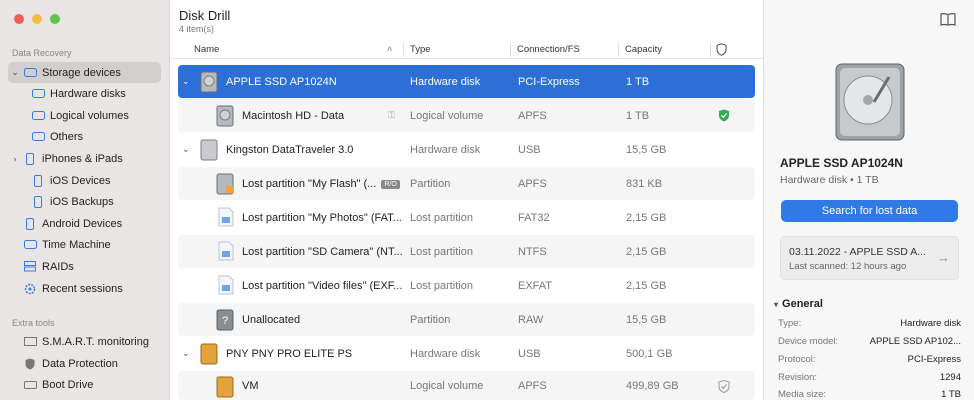 The width and height of the screenshot is (974, 400). I want to click on chevron-right-icon: ›, so click(15, 159).